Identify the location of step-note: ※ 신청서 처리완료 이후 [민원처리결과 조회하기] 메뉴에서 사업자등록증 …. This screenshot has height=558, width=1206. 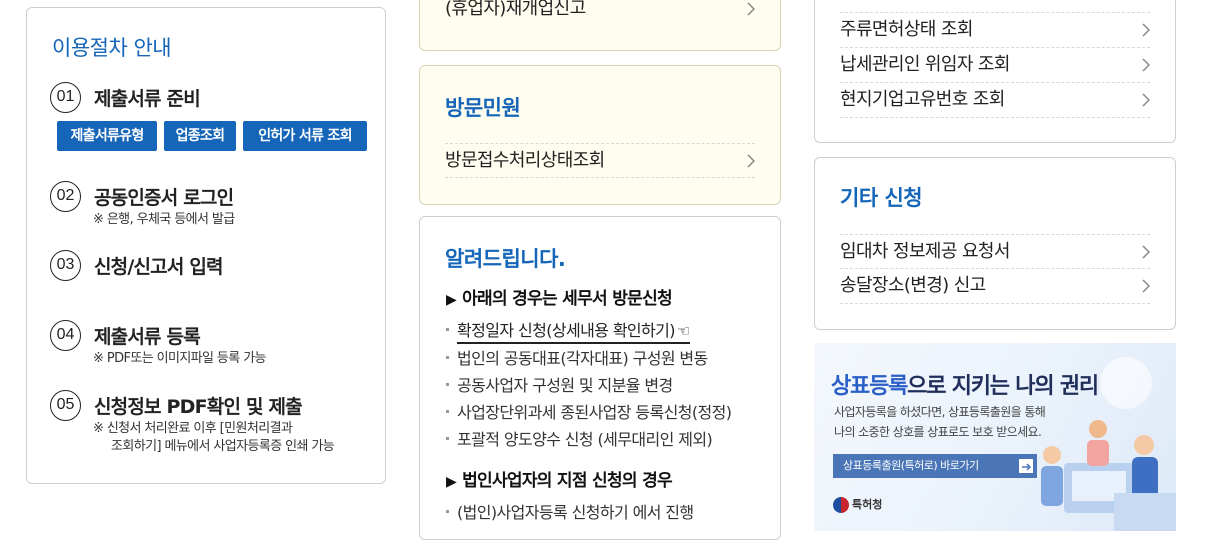
(214, 438).